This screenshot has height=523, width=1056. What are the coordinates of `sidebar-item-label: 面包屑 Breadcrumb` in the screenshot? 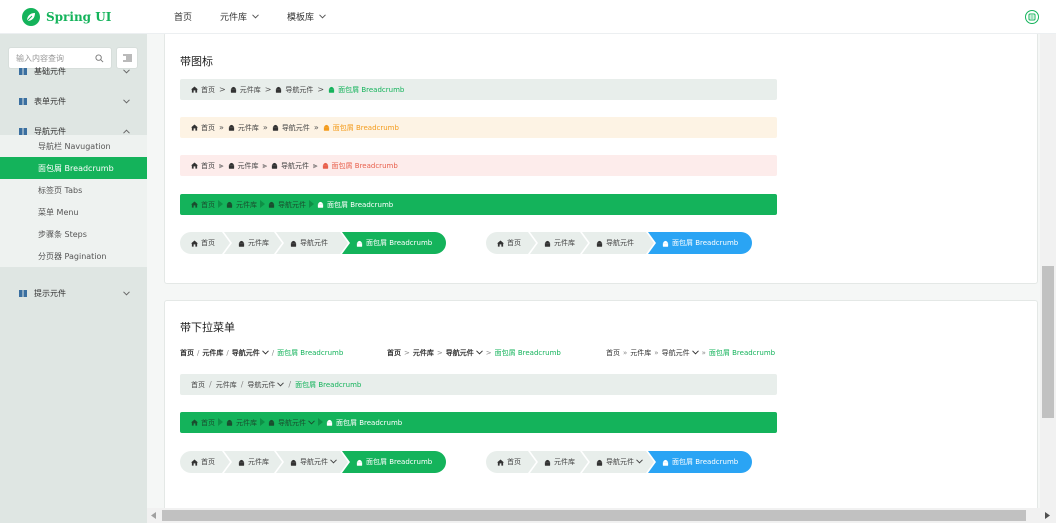 It's located at (76, 168).